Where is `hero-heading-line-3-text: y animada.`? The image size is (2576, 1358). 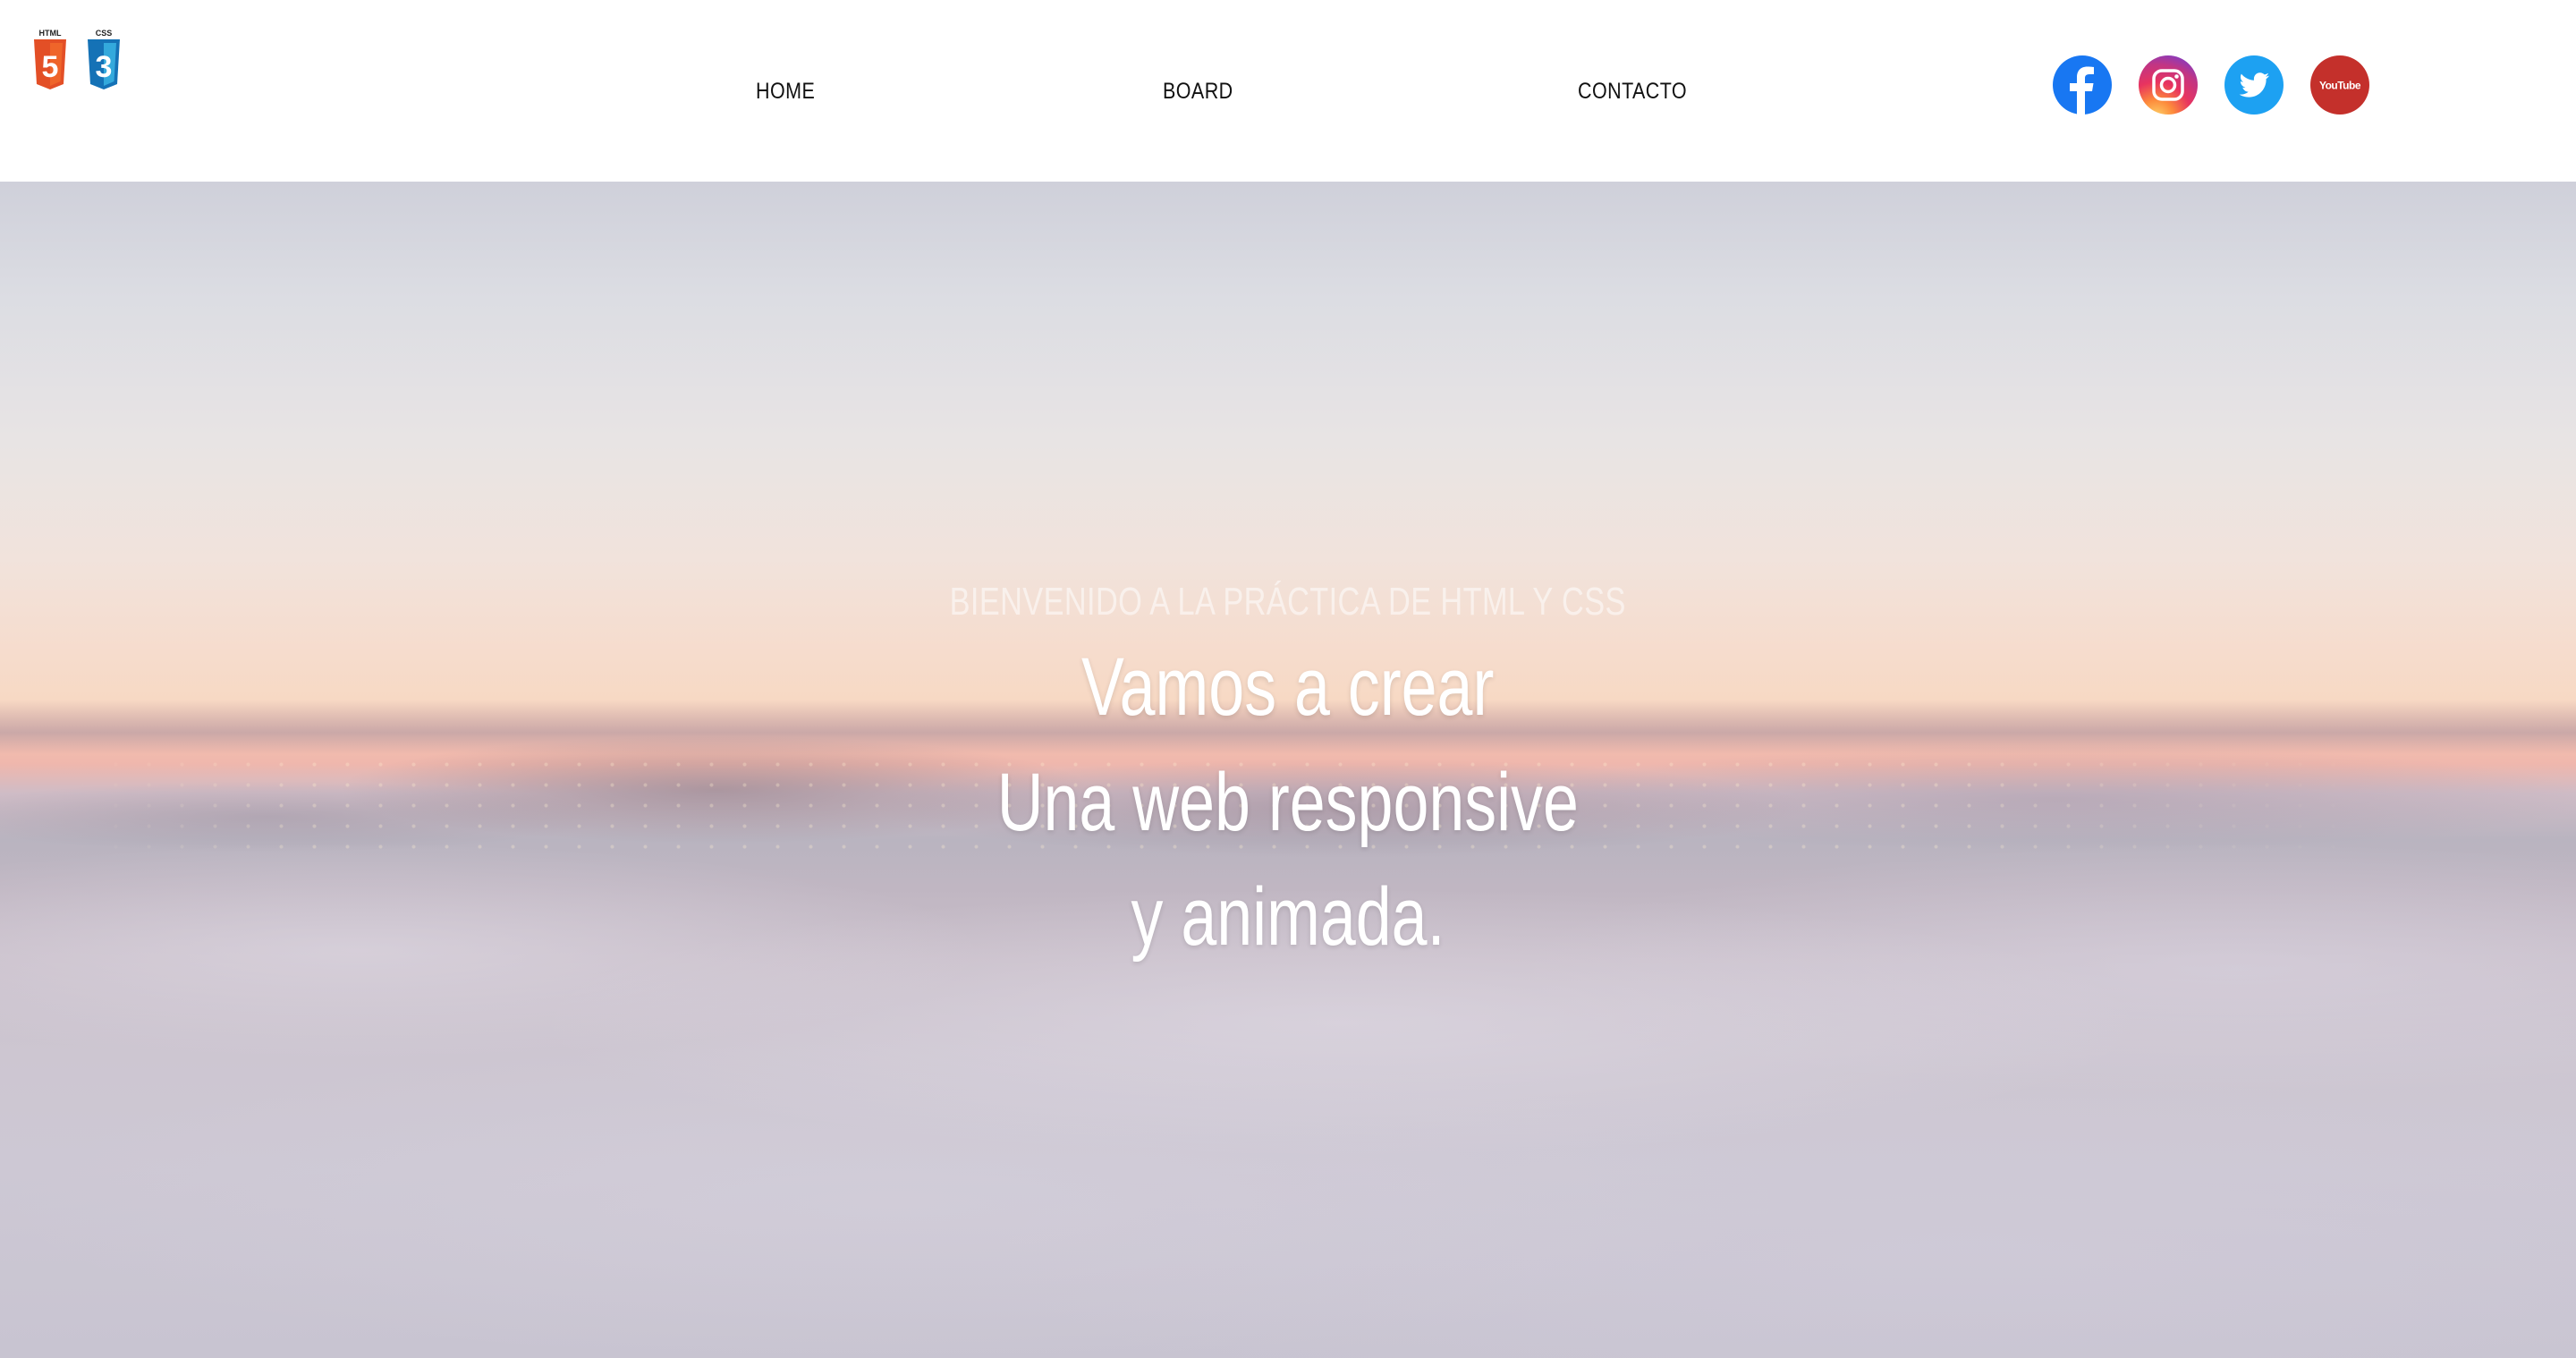 hero-heading-line-3-text: y animada. is located at coordinates (1288, 917).